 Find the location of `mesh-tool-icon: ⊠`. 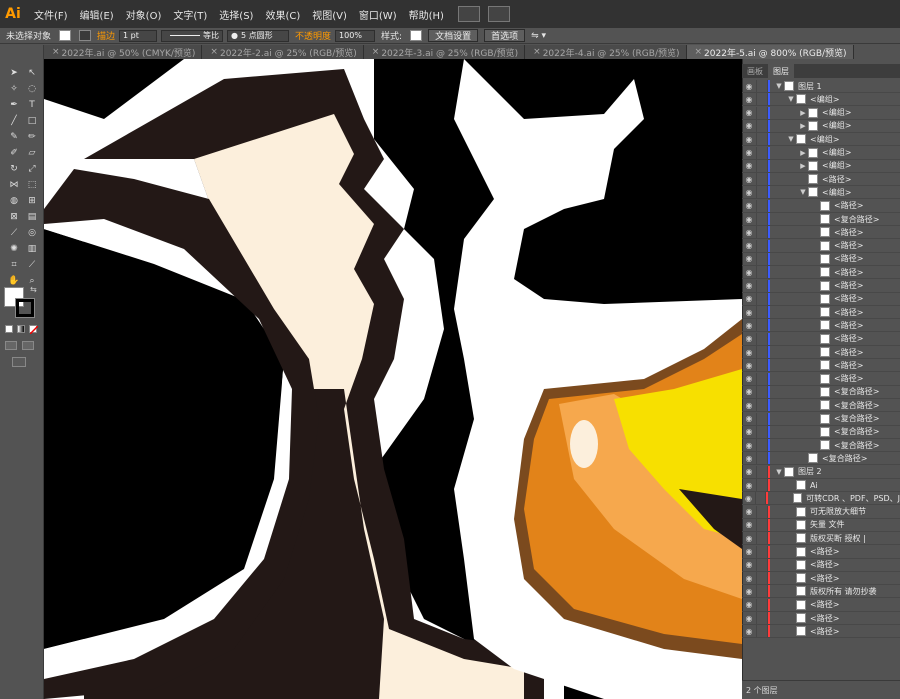

mesh-tool-icon: ⊠ is located at coordinates (14, 217).